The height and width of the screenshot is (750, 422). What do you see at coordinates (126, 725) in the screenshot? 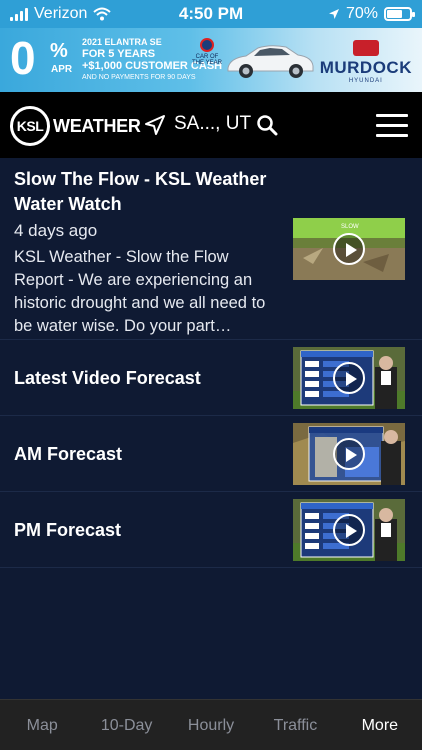
I see `tab-10-day: 10-Day` at bounding box center [126, 725].